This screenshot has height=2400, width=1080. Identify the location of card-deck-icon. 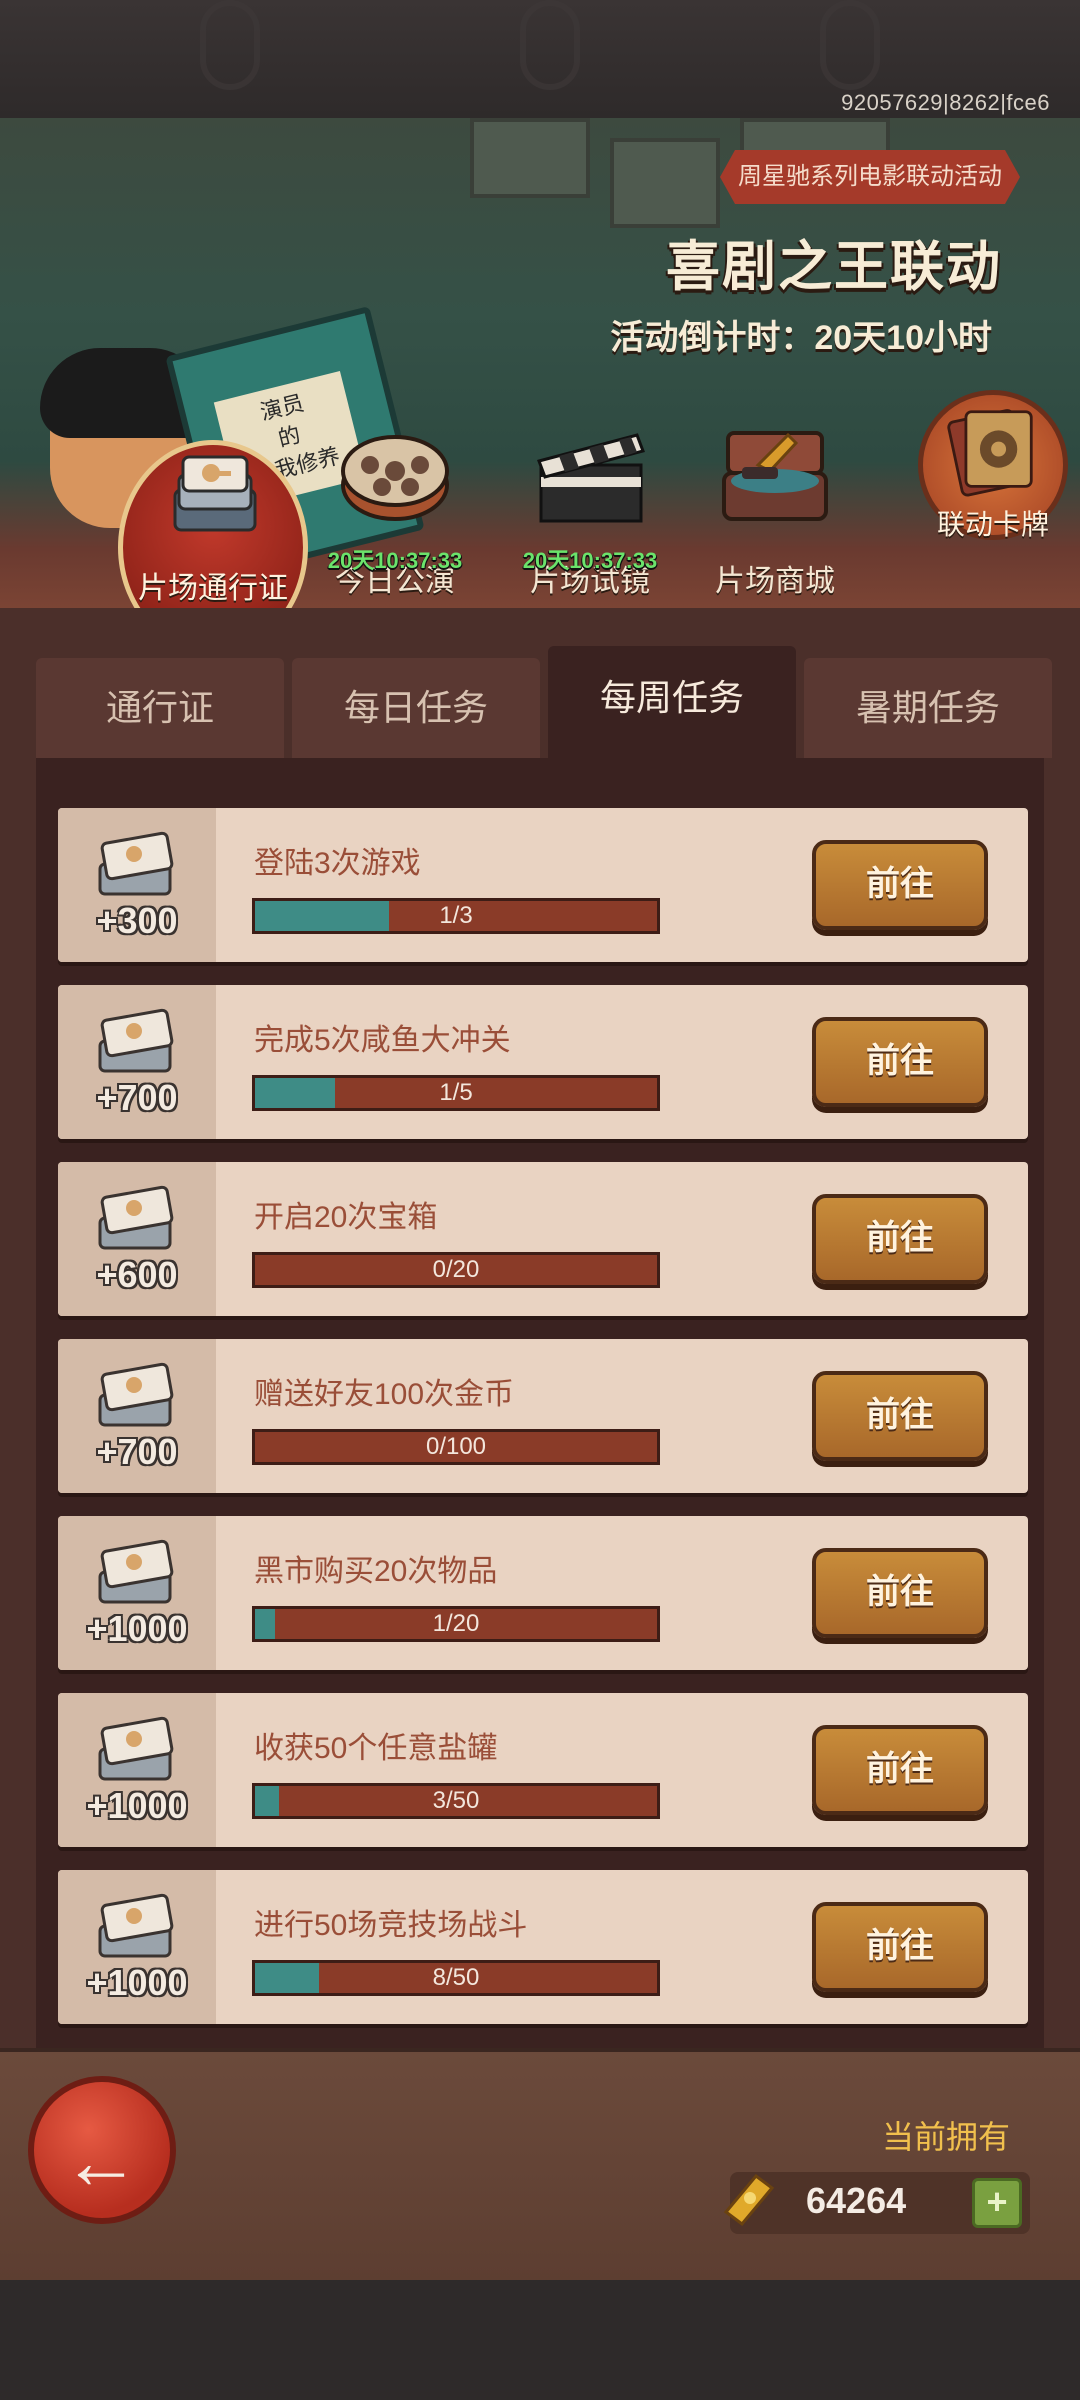
(990, 453).